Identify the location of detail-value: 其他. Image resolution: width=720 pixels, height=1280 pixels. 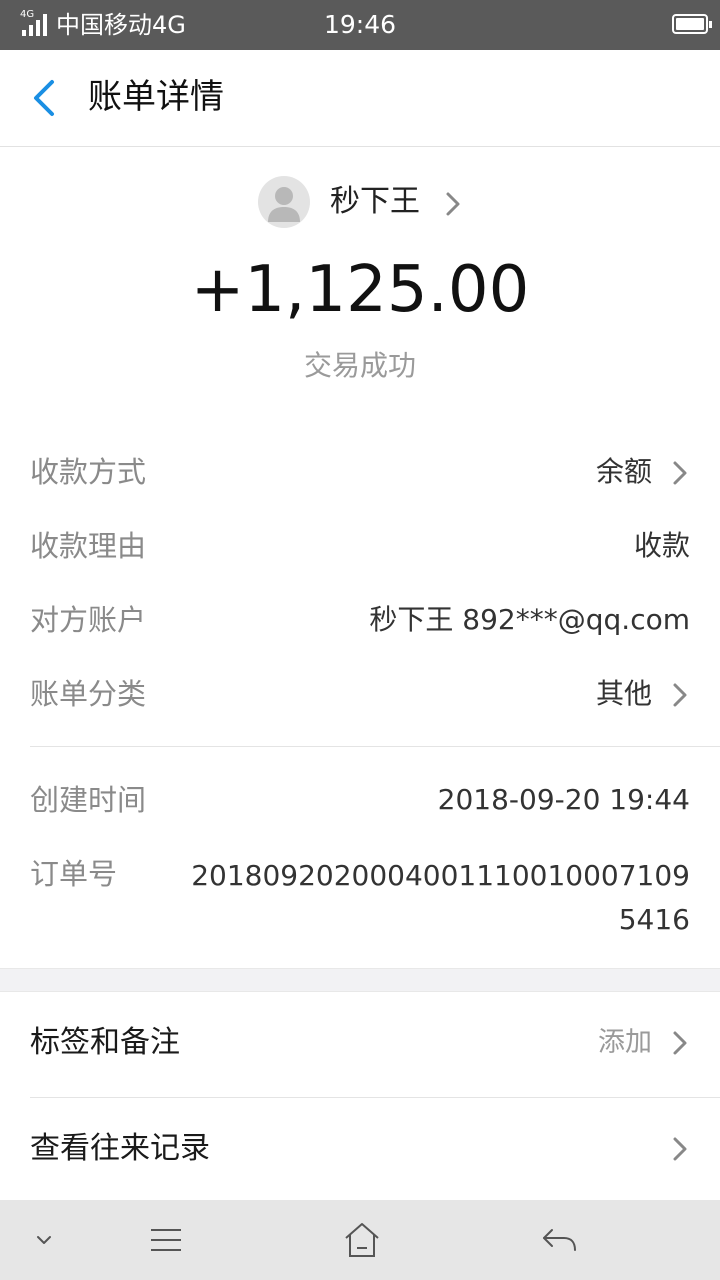
(623, 693).